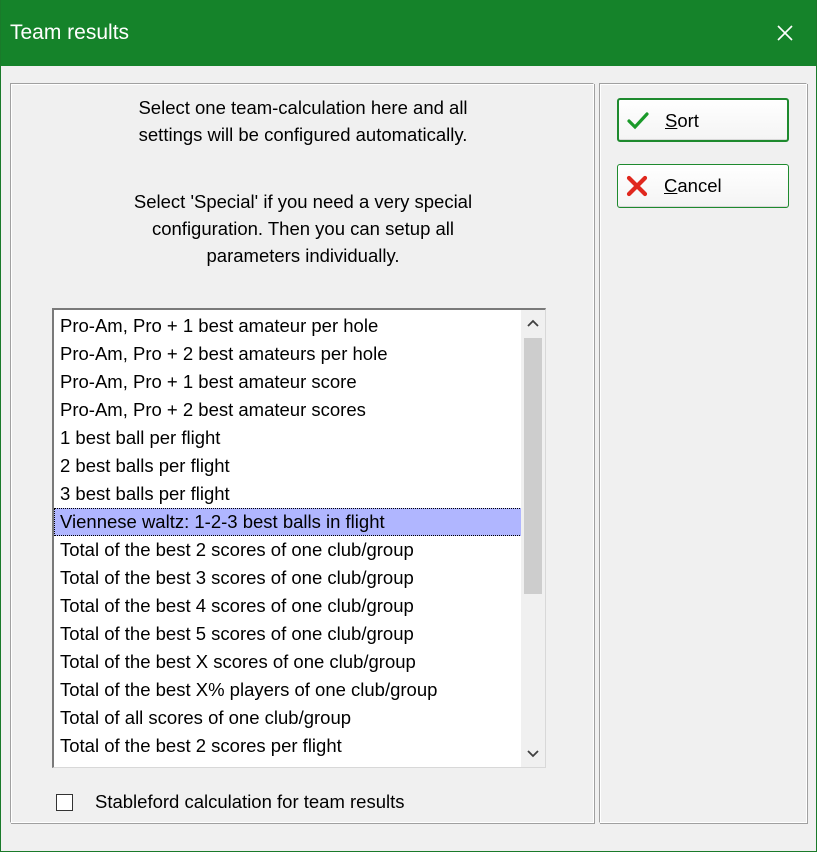 This screenshot has height=852, width=817. I want to click on x-icon, so click(637, 186).